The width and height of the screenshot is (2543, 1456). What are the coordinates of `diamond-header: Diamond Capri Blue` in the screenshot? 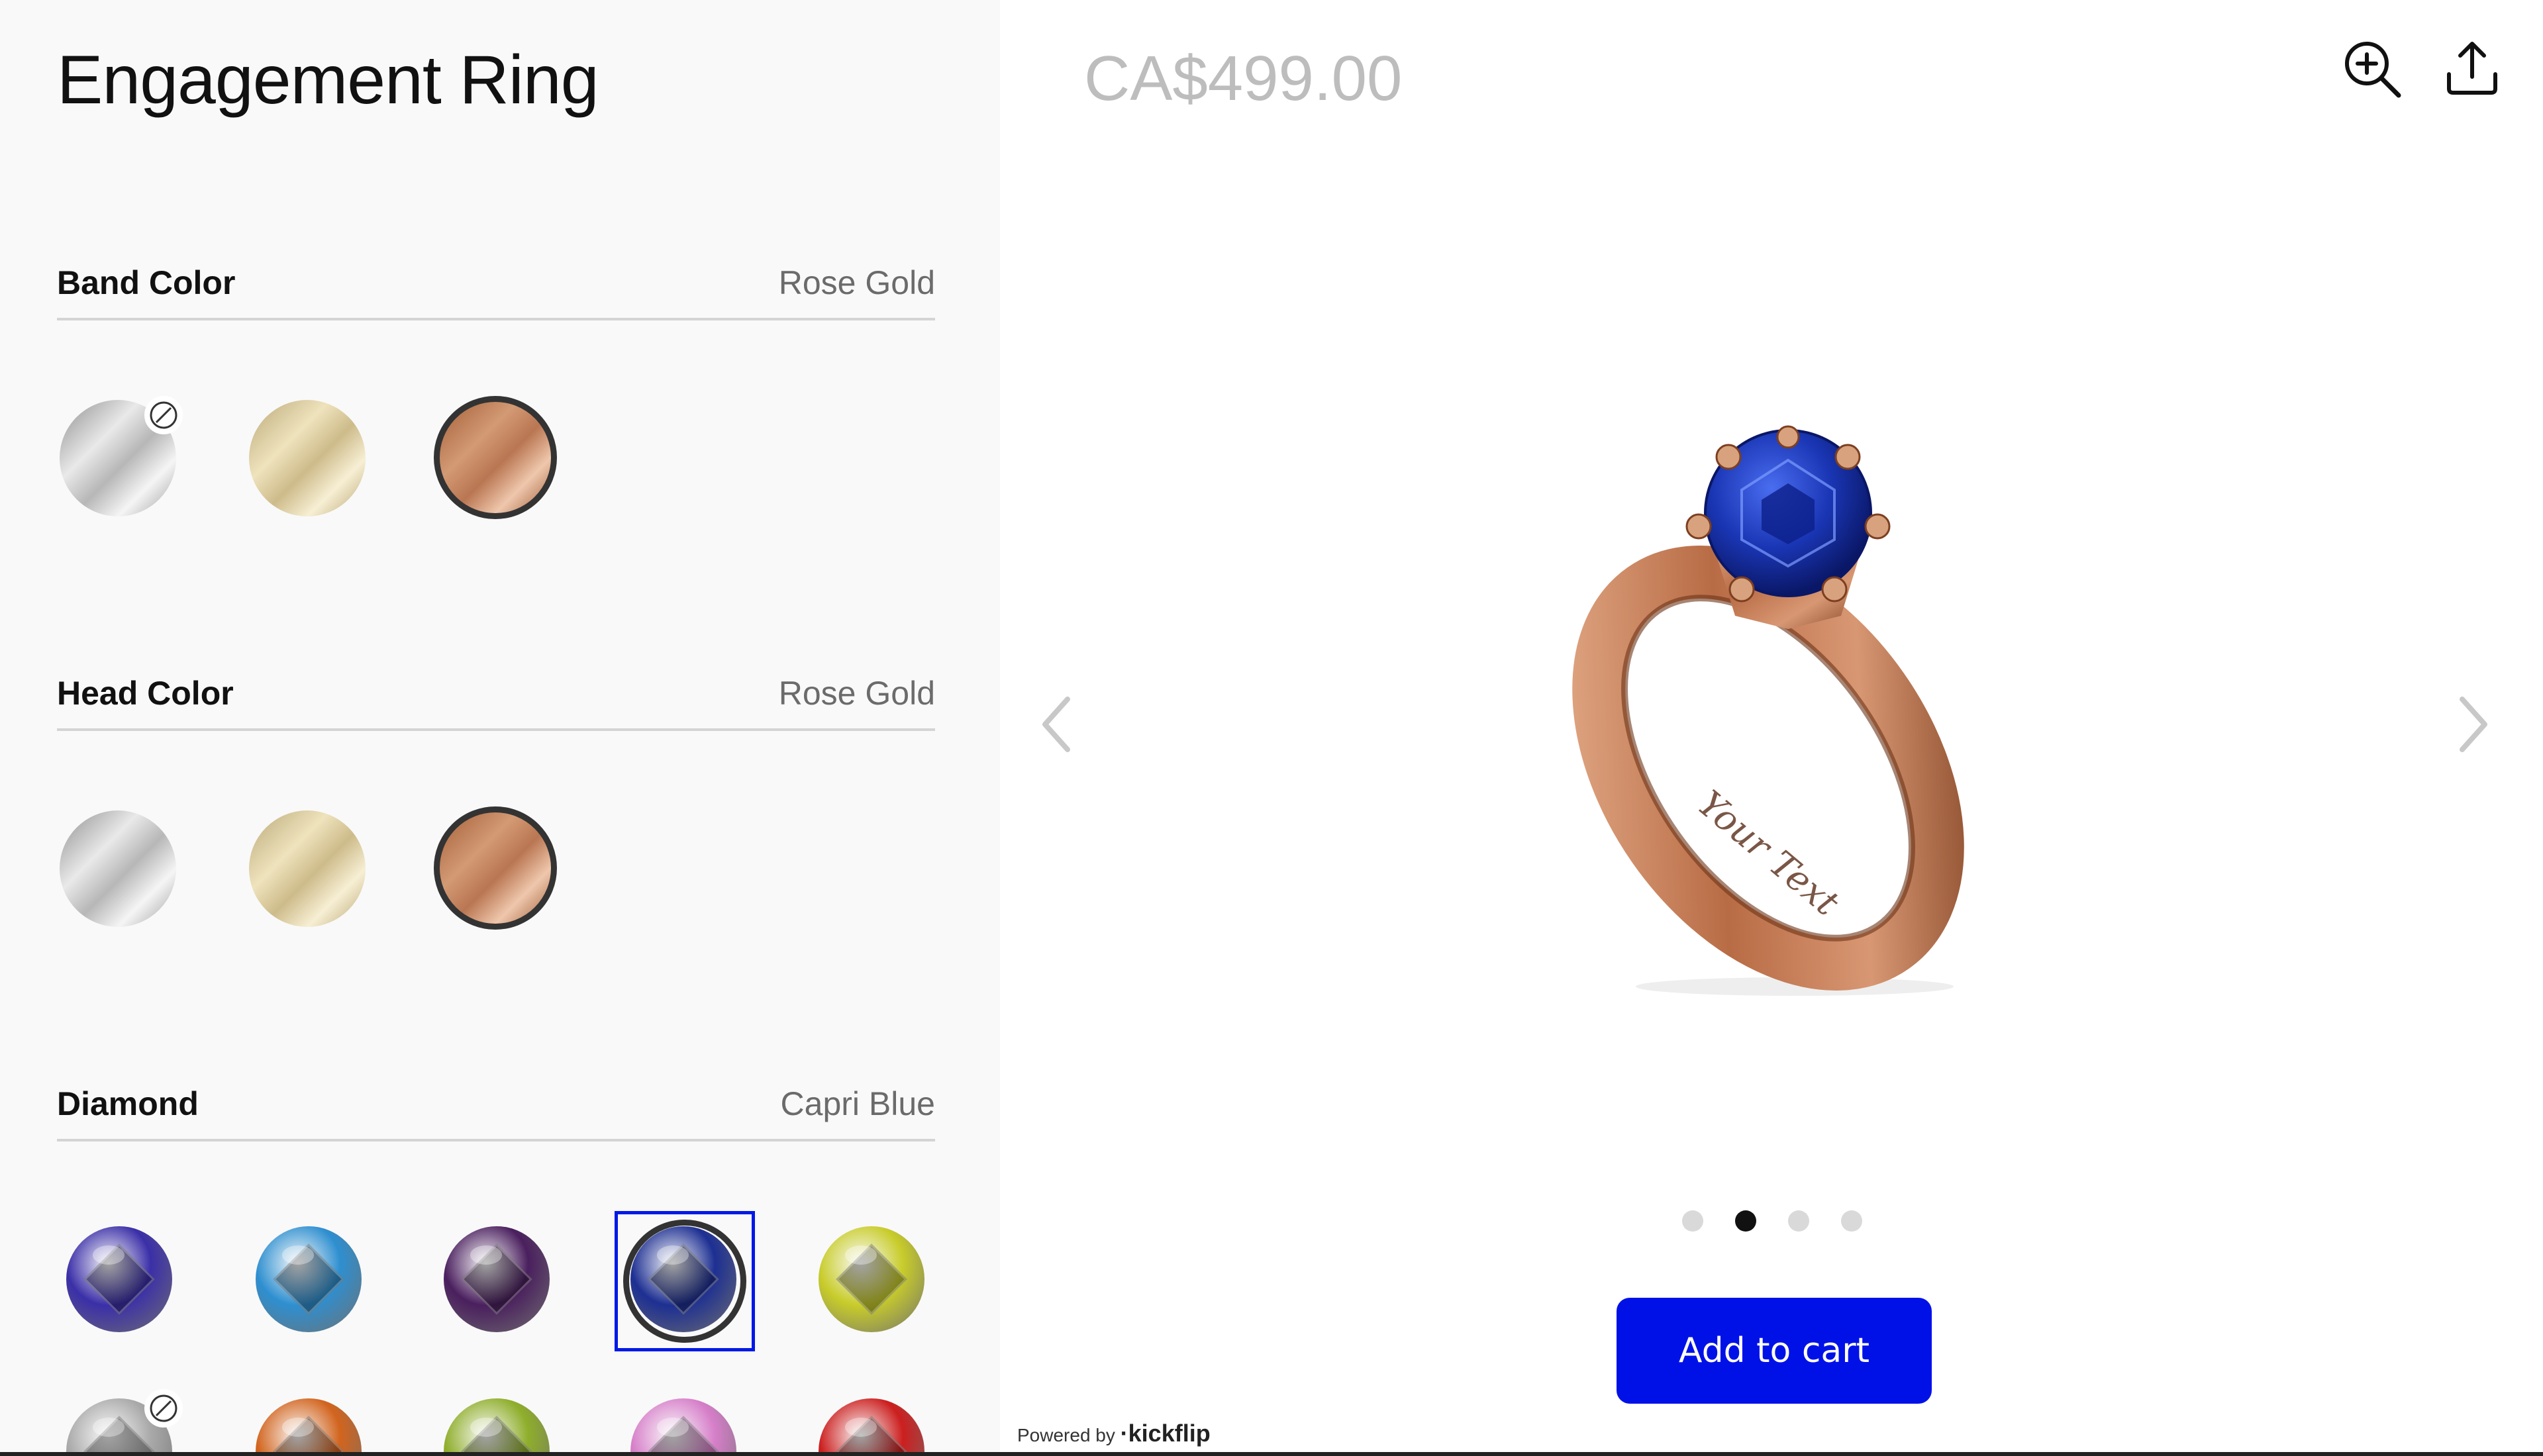 It's located at (496, 1113).